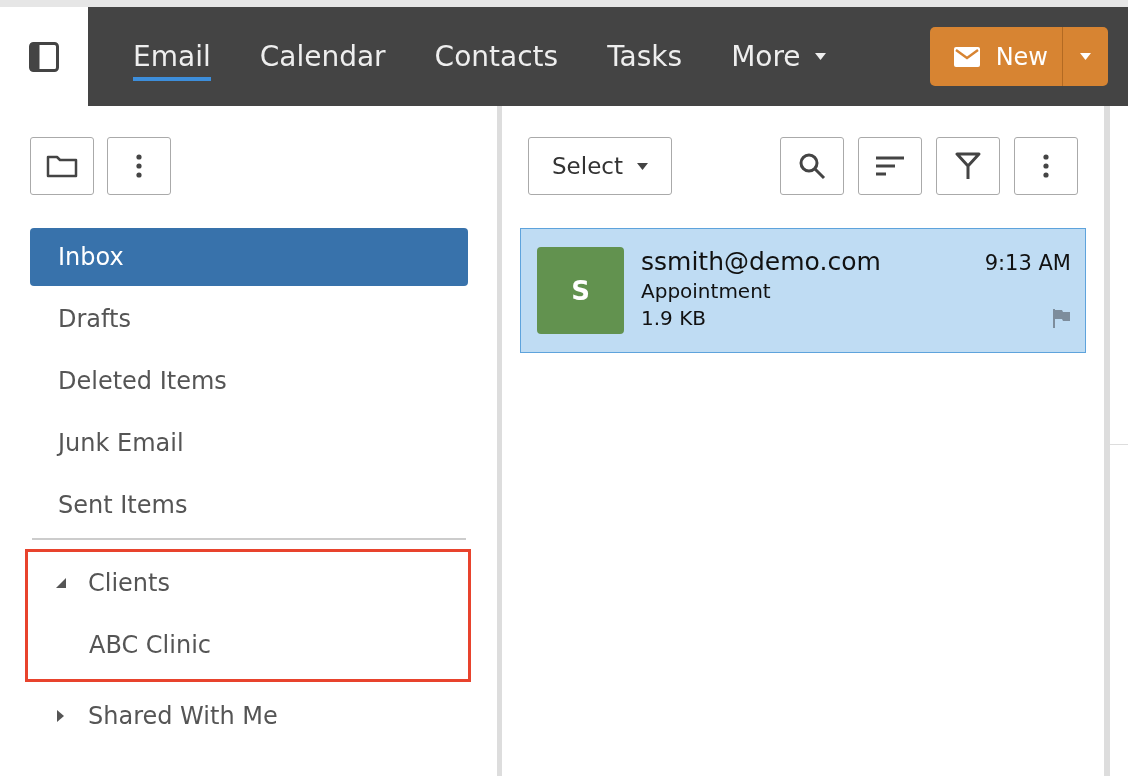 The height and width of the screenshot is (776, 1128). Describe the element at coordinates (966, 56) in the screenshot. I see `envelope-icon` at that location.